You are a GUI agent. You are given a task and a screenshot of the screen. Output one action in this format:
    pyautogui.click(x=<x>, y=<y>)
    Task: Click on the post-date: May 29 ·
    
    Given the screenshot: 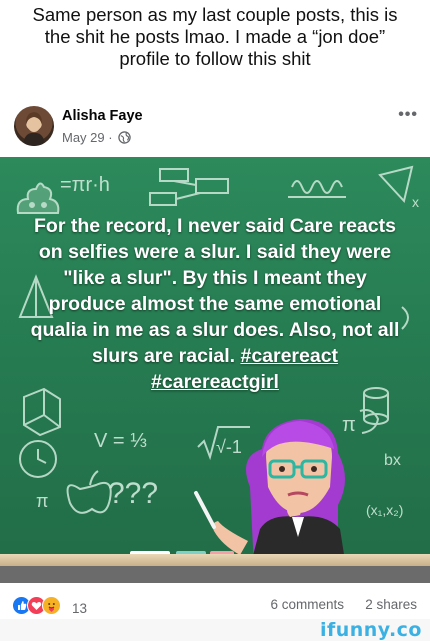 What is the action you would take?
    pyautogui.click(x=87, y=137)
    